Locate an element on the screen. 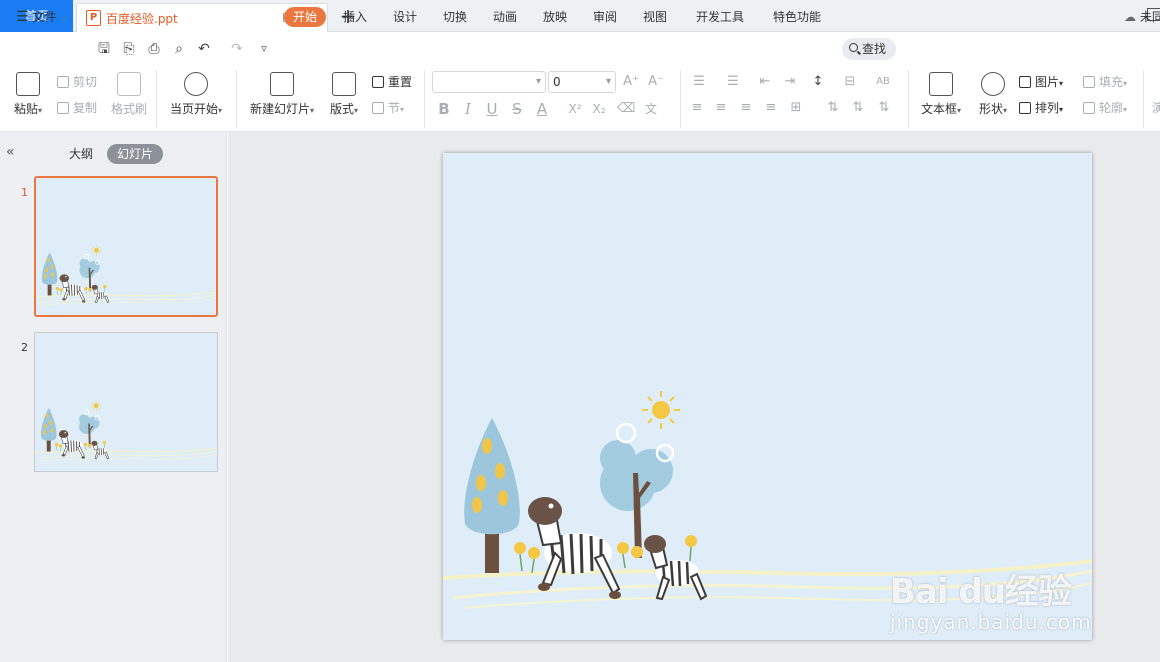 This screenshot has width=1160, height=662. menu-developer: 开发工具 is located at coordinates (720, 17).